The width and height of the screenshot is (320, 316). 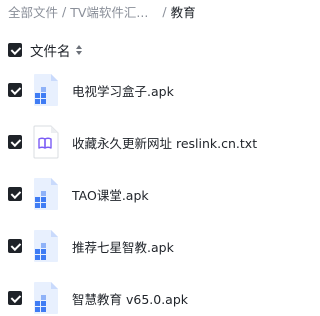 I want to click on breadcrumb: 全部文件 / TV端软件汇... / 教育, so click(x=102, y=11).